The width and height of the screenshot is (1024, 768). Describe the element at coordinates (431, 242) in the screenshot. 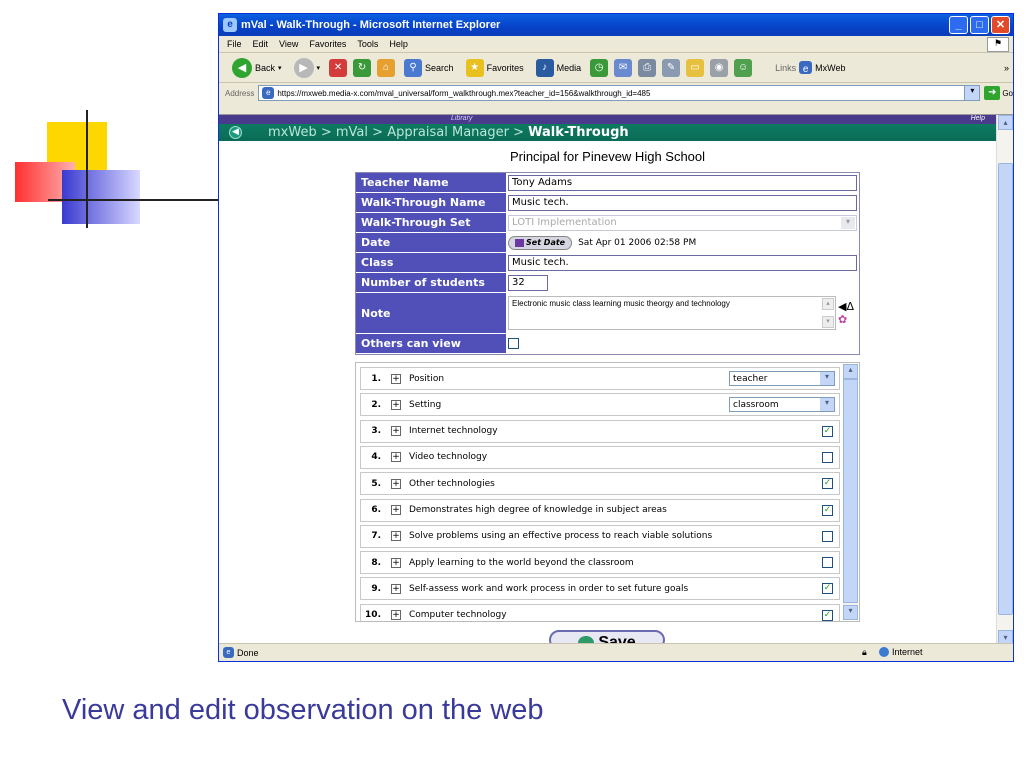

I see `date-label: Date` at that location.